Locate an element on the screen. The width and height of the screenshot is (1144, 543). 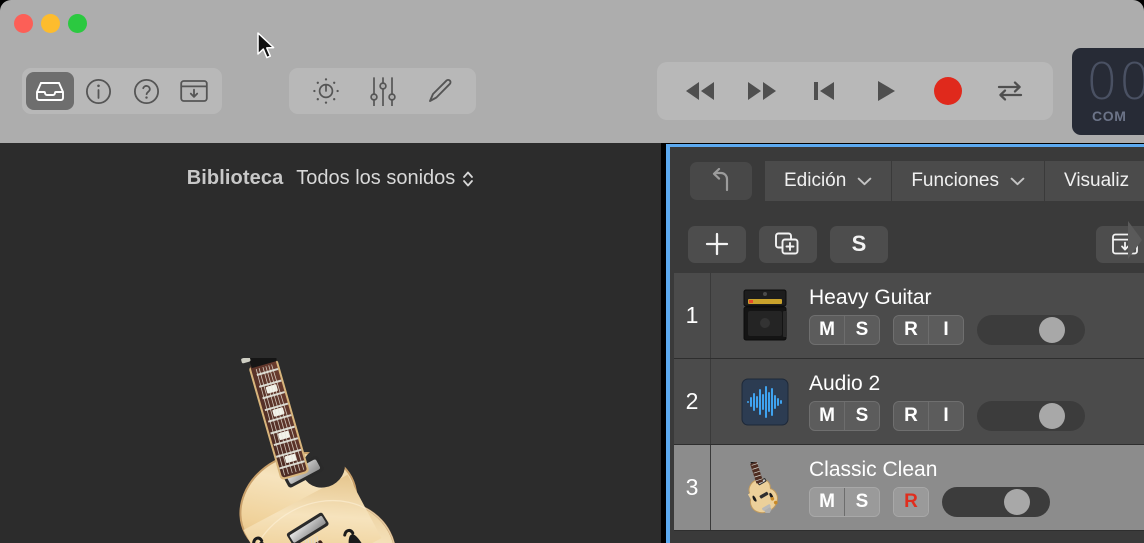
track-body: Heavy Guitar M S R I is located at coordinates (927, 315).